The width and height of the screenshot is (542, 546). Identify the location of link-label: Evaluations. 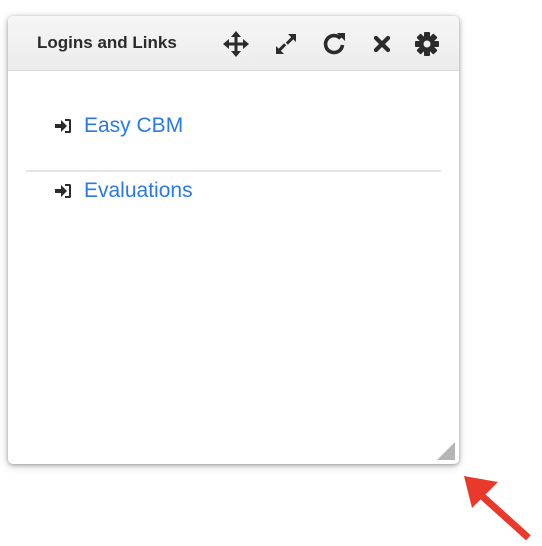
(138, 191).